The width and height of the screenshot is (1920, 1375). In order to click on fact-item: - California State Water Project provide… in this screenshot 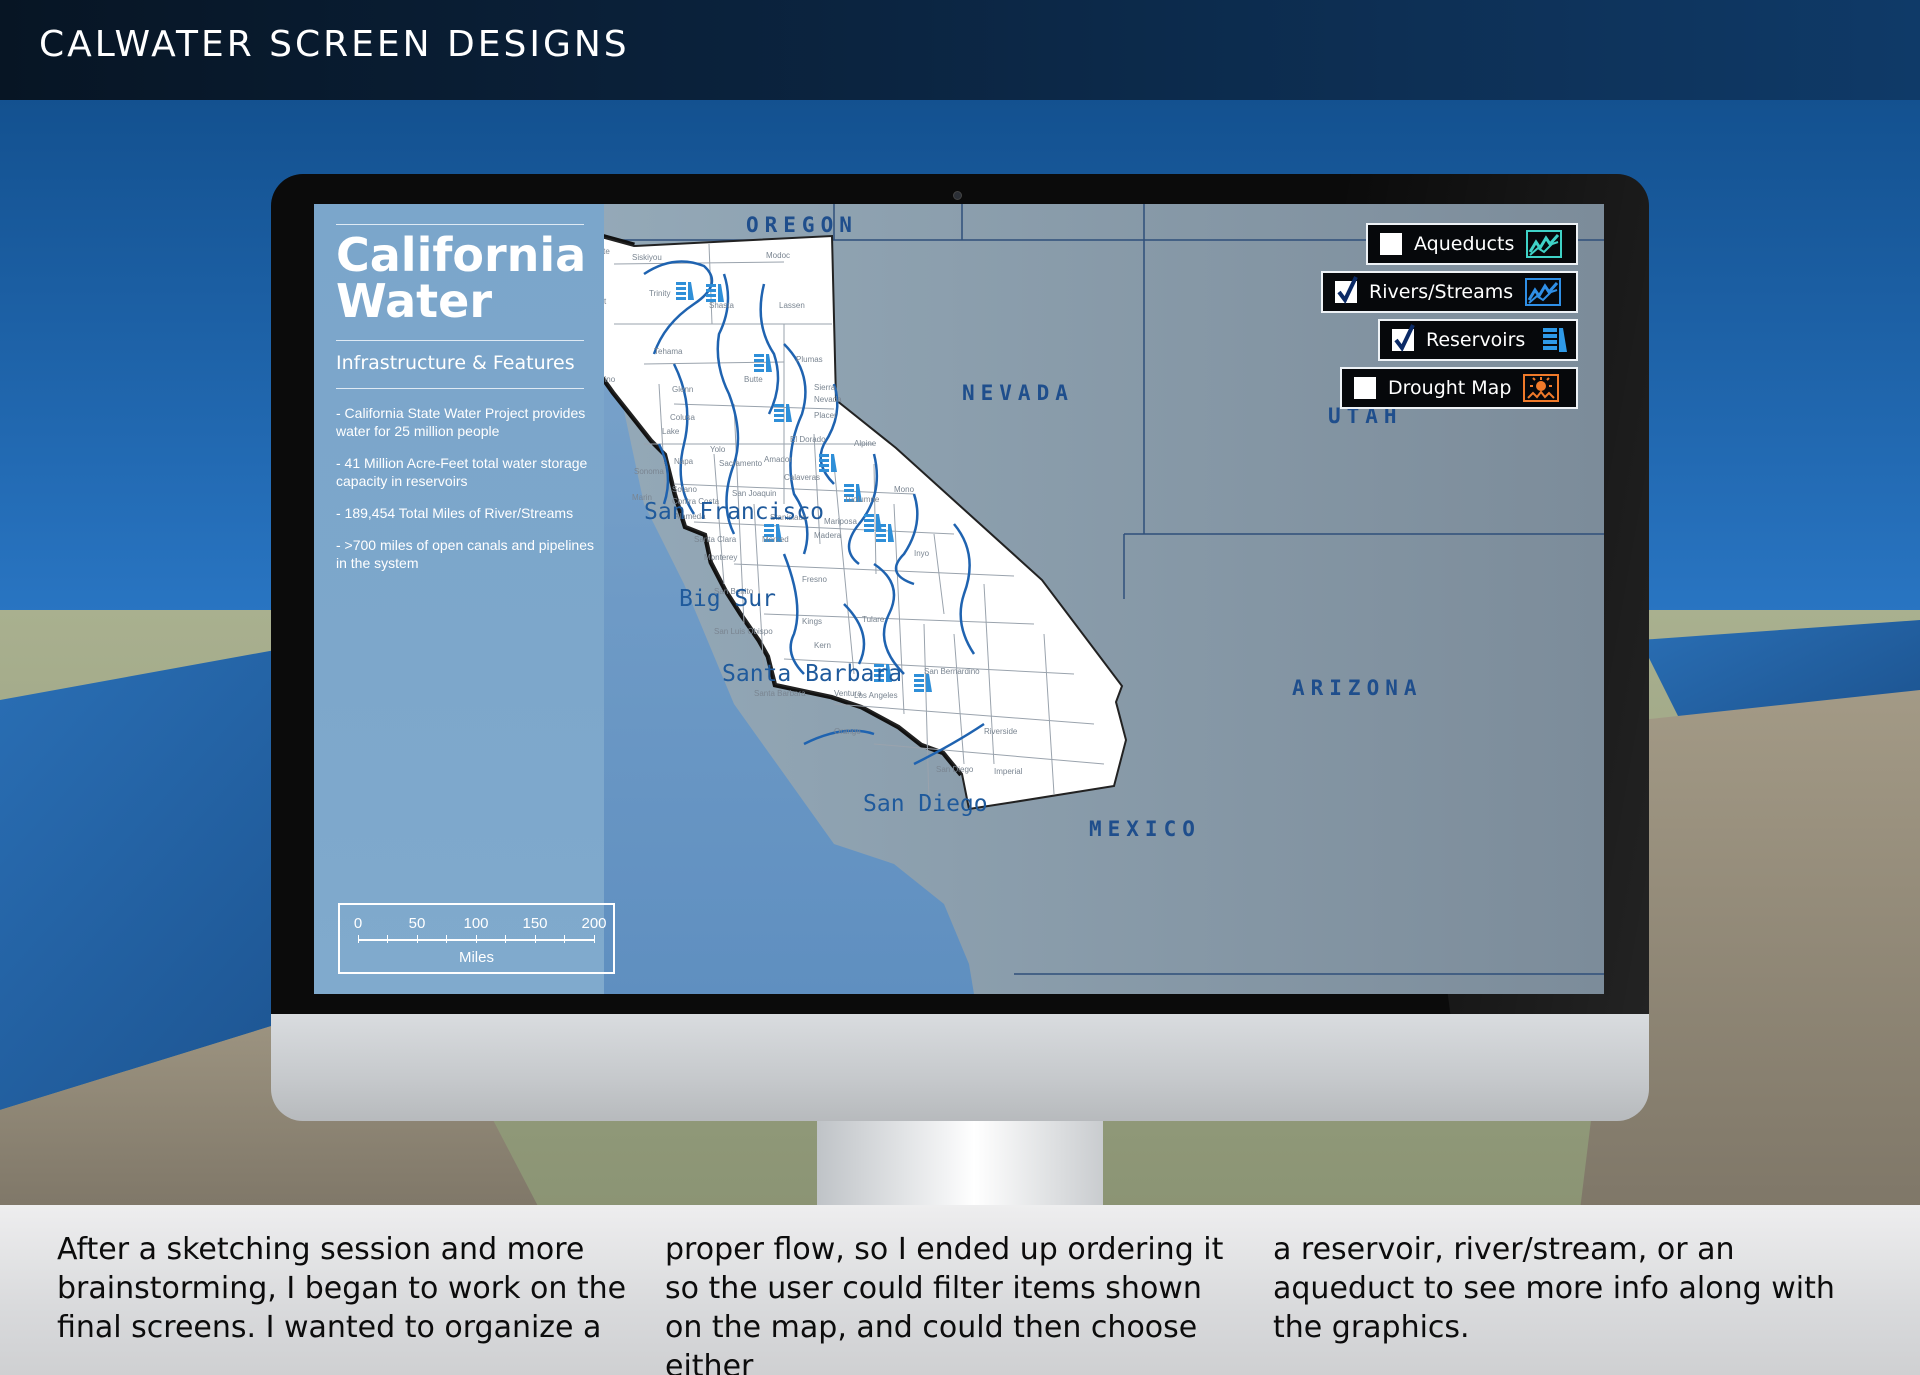, I will do `click(461, 422)`.